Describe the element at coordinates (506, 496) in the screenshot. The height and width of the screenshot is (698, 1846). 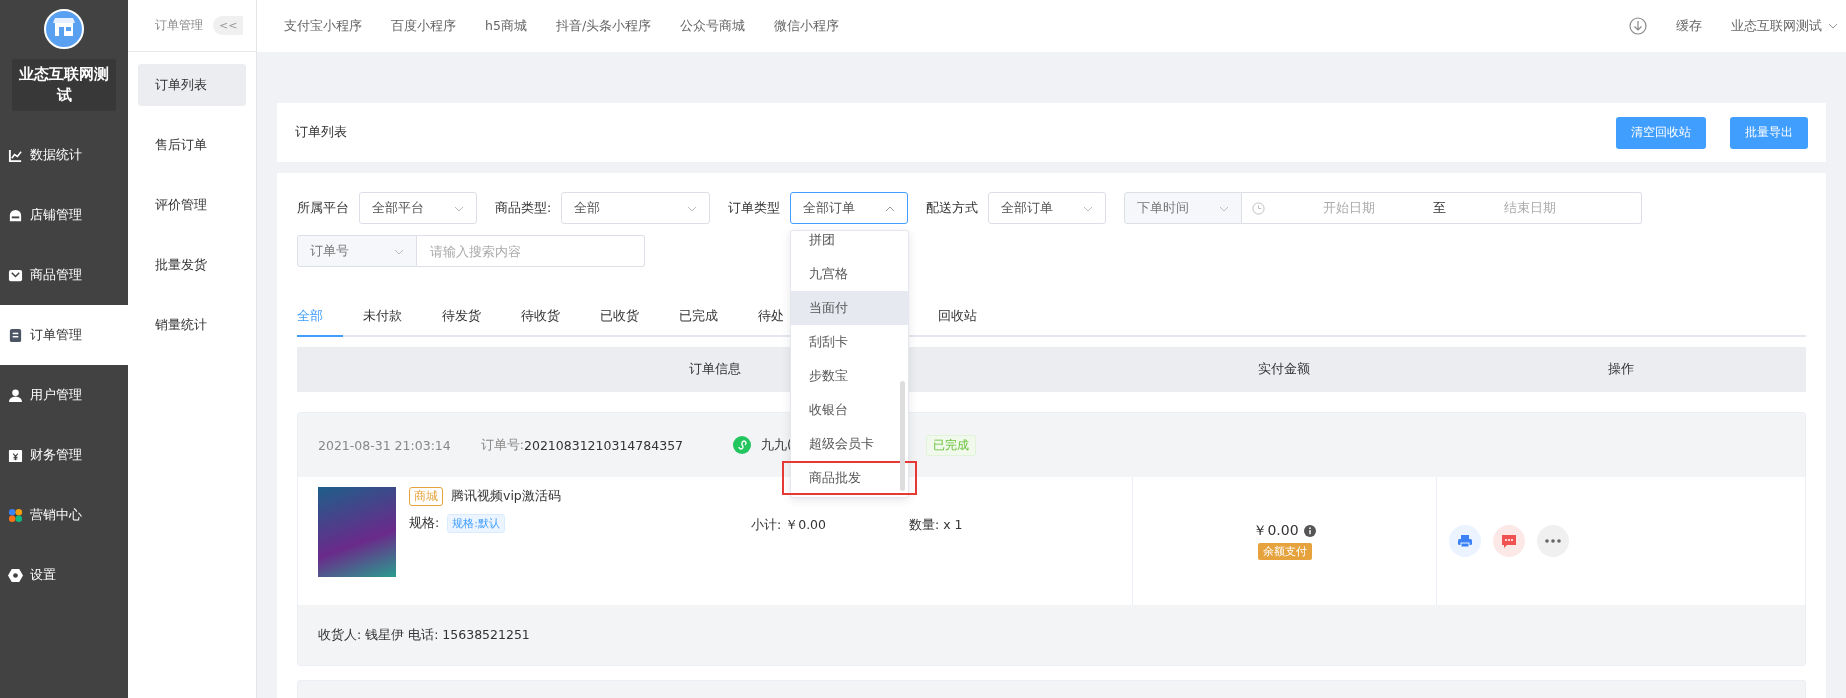
I see `product-name: 腾讯视频vip激活码` at that location.